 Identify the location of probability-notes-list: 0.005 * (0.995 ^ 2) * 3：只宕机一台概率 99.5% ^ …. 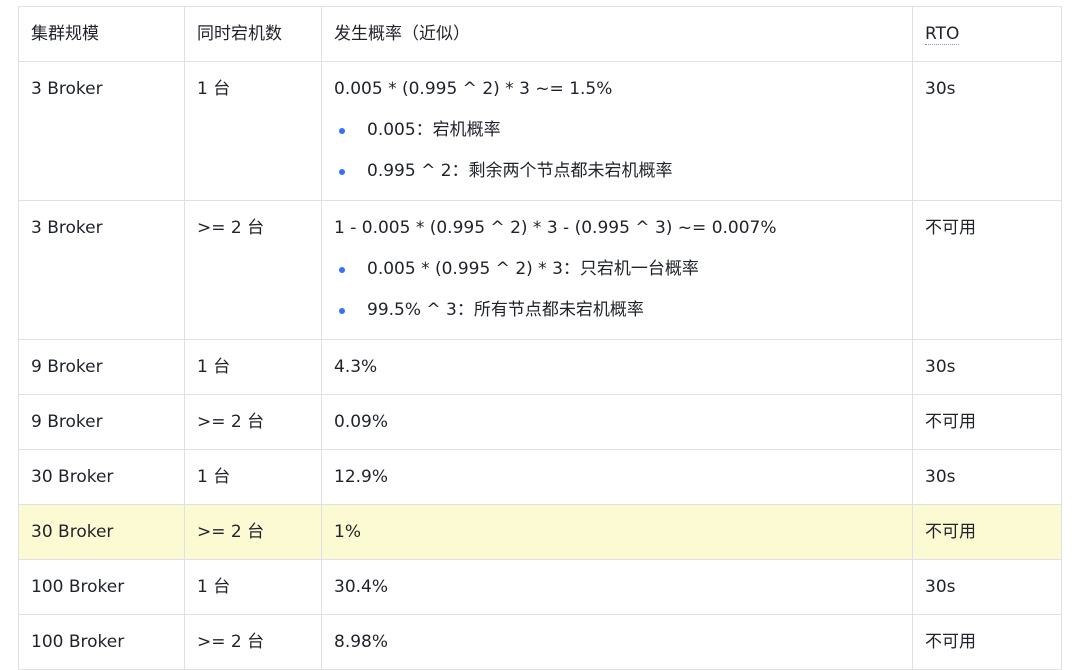
(617, 289).